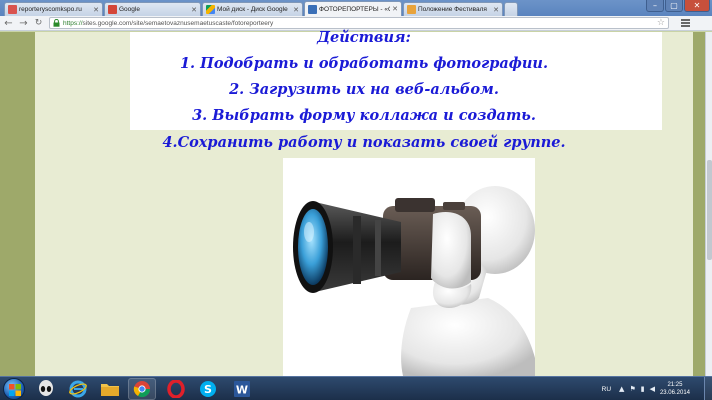 This screenshot has width=712, height=400. I want to click on taskbar-app-opera, so click(176, 389).